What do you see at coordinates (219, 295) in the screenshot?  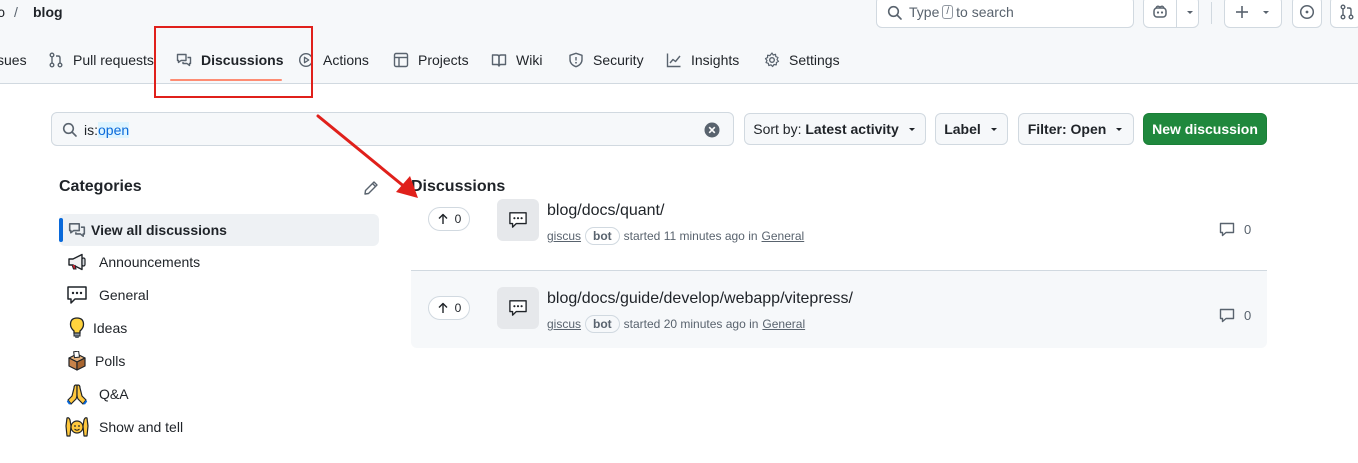 I see `sidebar-item-general: General` at bounding box center [219, 295].